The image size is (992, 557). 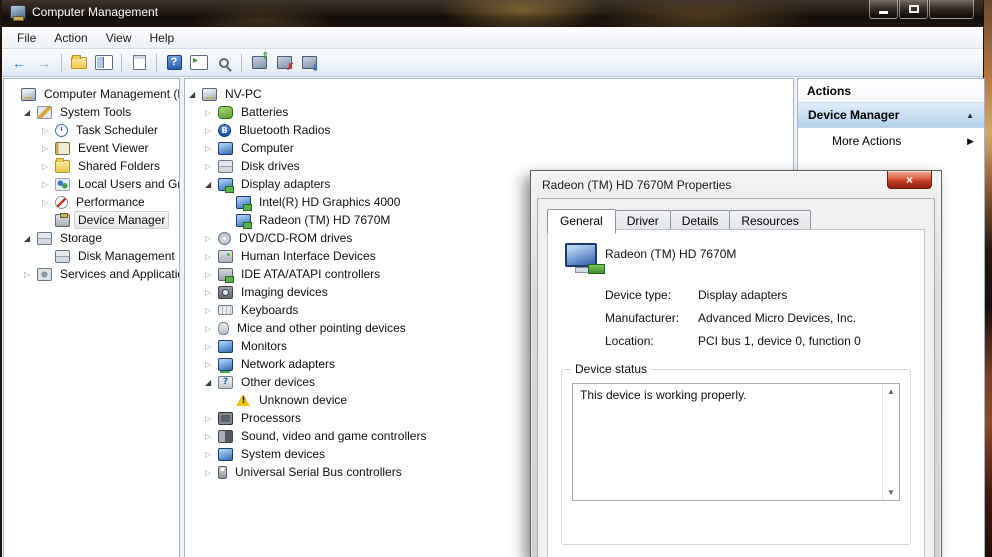 I want to click on close-icon: ×, so click(x=909, y=179).